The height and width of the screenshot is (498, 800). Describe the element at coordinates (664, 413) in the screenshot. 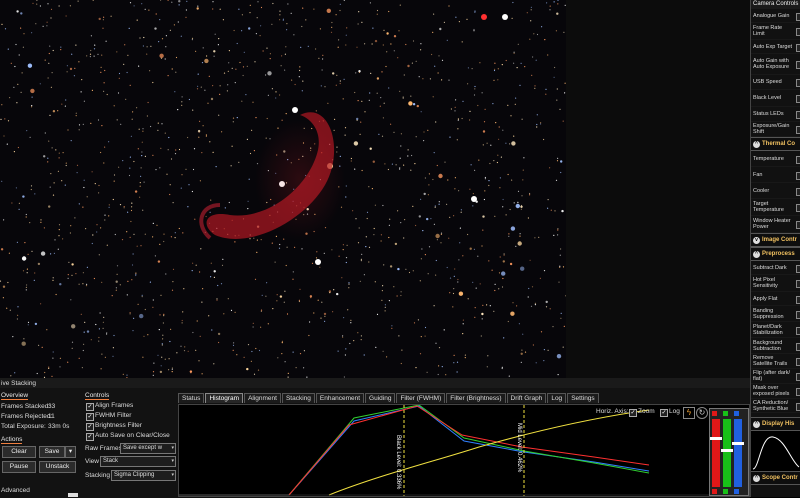

I see `log-checkbox: ✓` at that location.